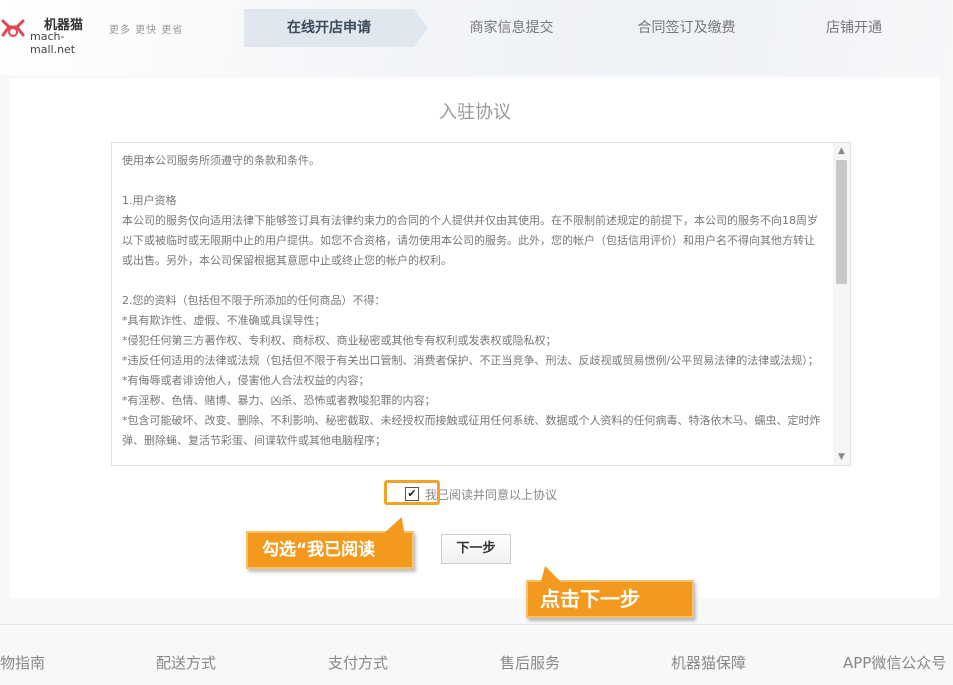 This screenshot has height=685, width=953. I want to click on footer-link-guarantee: 机器猫保障, so click(708, 662).